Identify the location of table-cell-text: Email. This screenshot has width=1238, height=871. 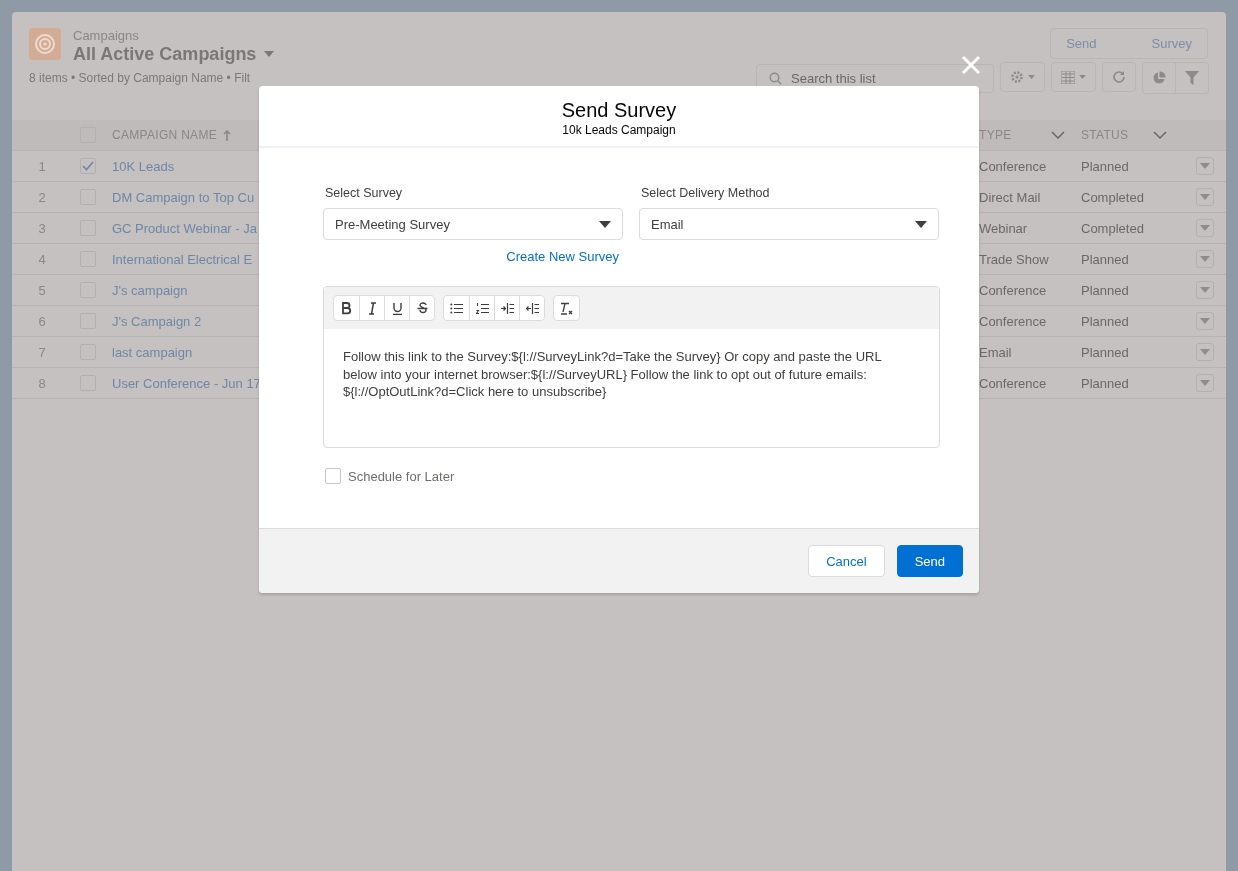
(996, 352).